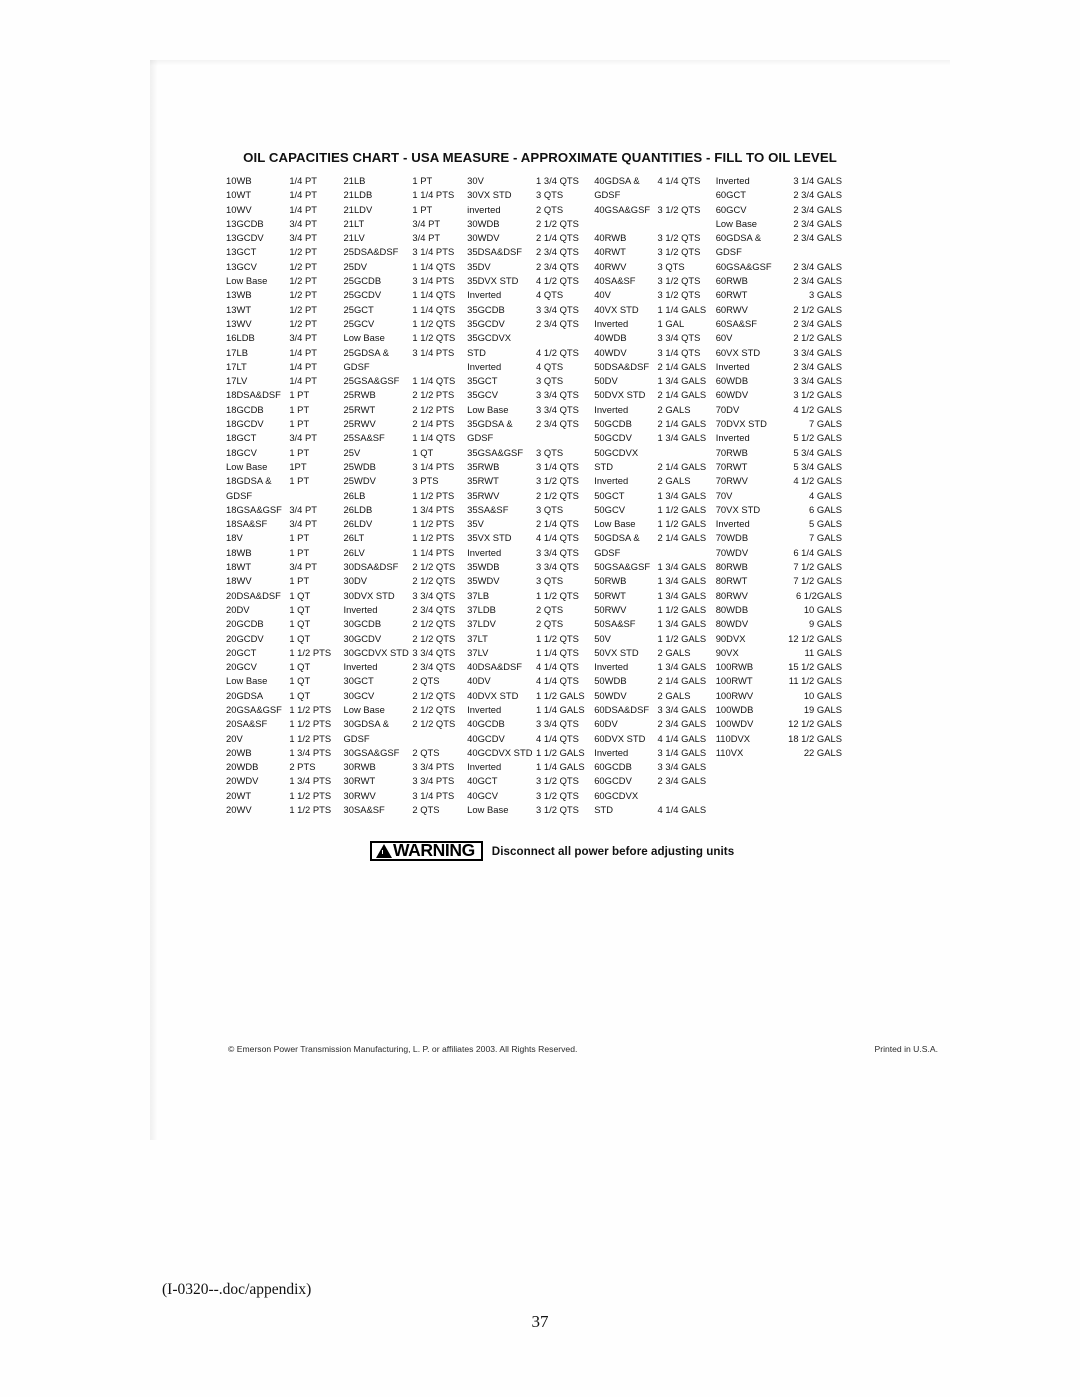  I want to click on model-cell: 25DV, so click(355, 266).